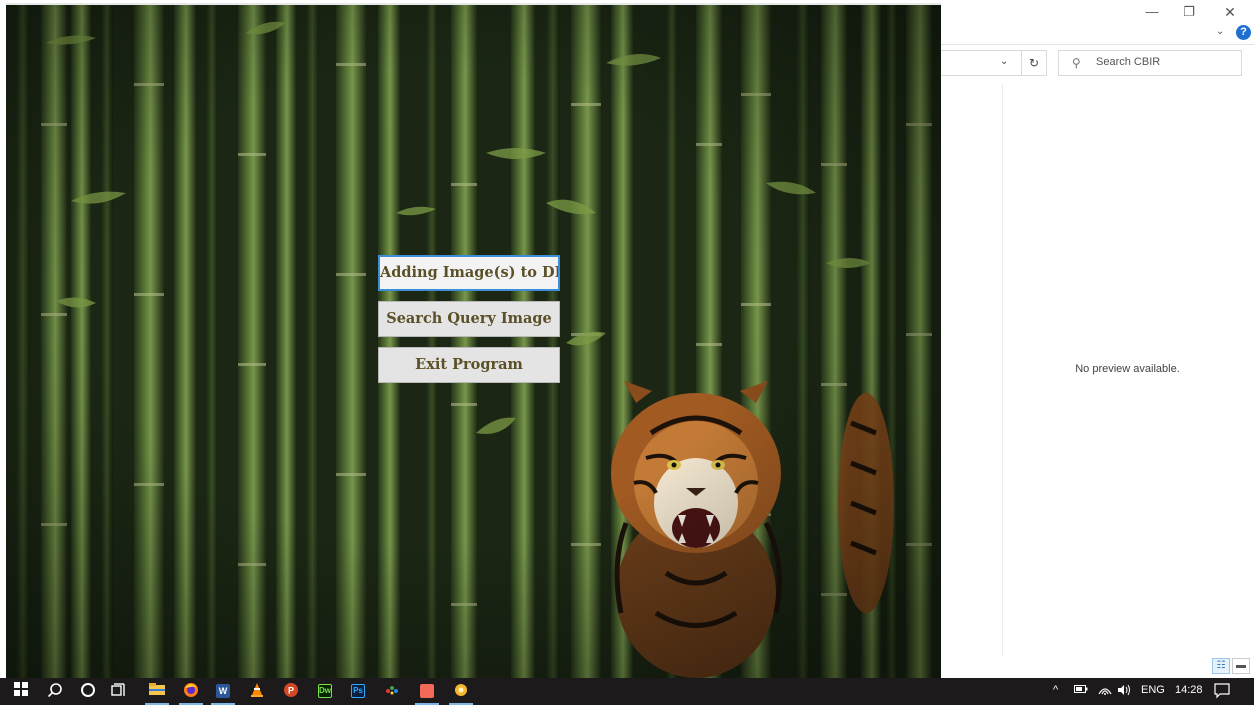  What do you see at coordinates (1189, 690) in the screenshot?
I see `clock-time: 14:28` at bounding box center [1189, 690].